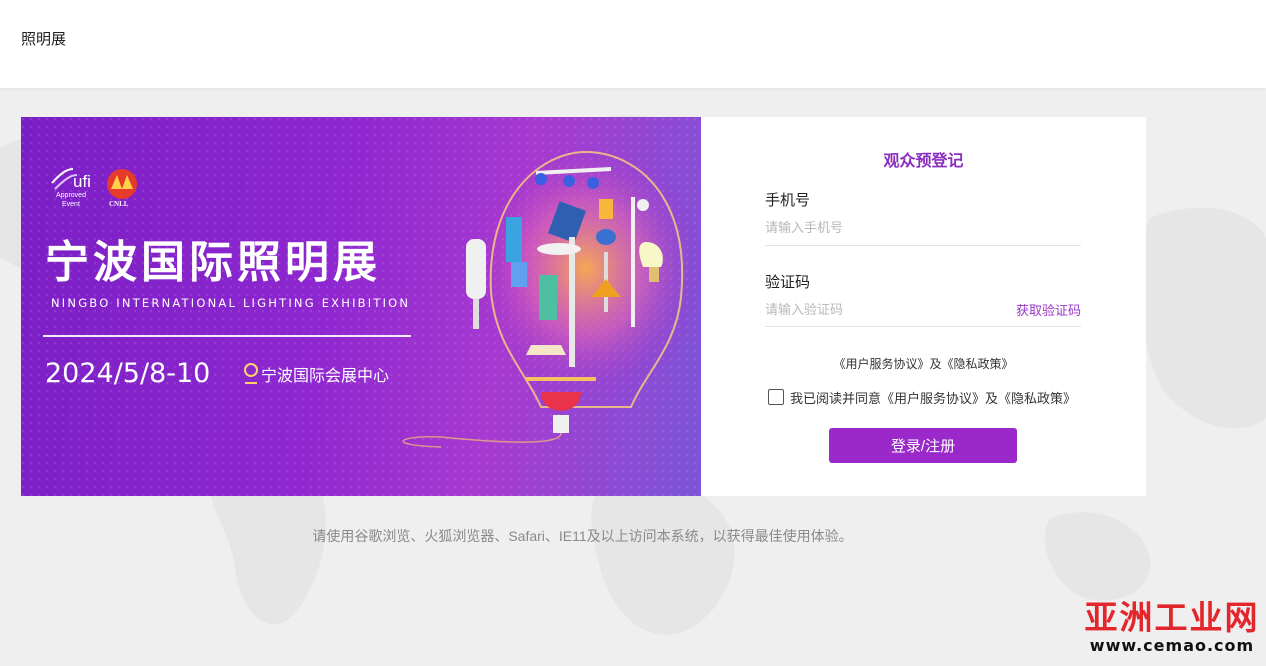 The height and width of the screenshot is (666, 1266). I want to click on ufi-logo-sub2: Event, so click(71, 204).